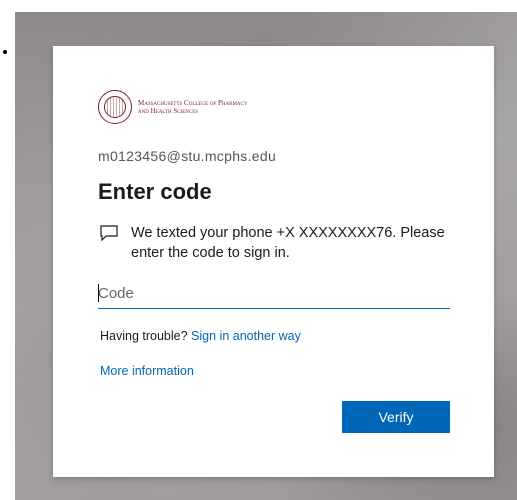 This screenshot has width=517, height=500. I want to click on verify-button: Verify, so click(396, 417).